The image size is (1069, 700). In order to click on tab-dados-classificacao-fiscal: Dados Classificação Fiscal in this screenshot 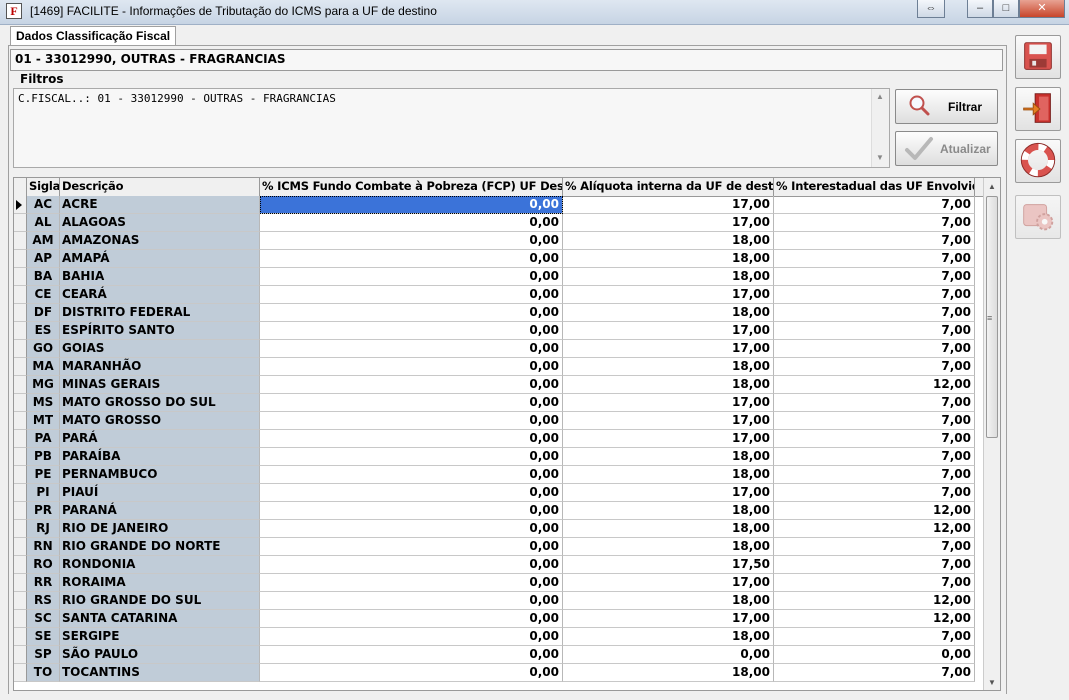, I will do `click(93, 36)`.